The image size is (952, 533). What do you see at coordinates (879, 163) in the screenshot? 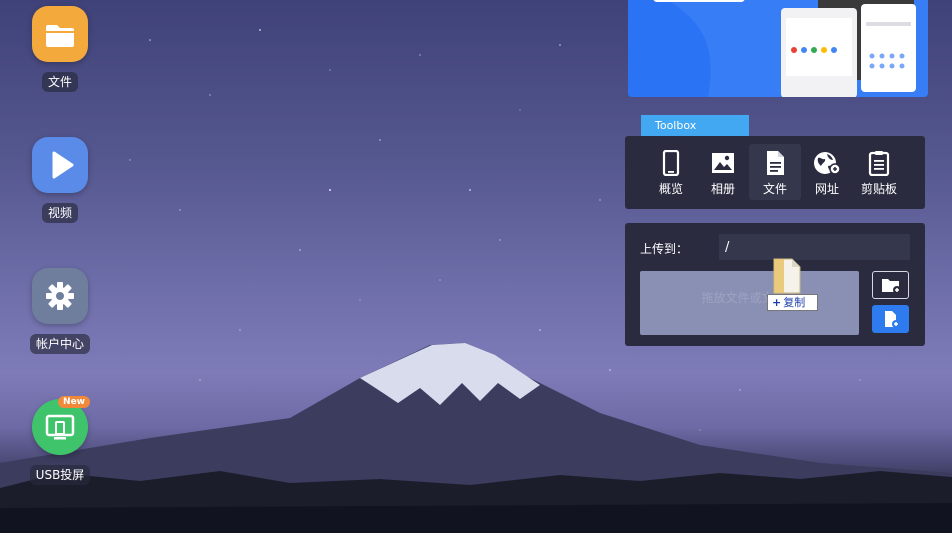
I see `clipboard-icon` at bounding box center [879, 163].